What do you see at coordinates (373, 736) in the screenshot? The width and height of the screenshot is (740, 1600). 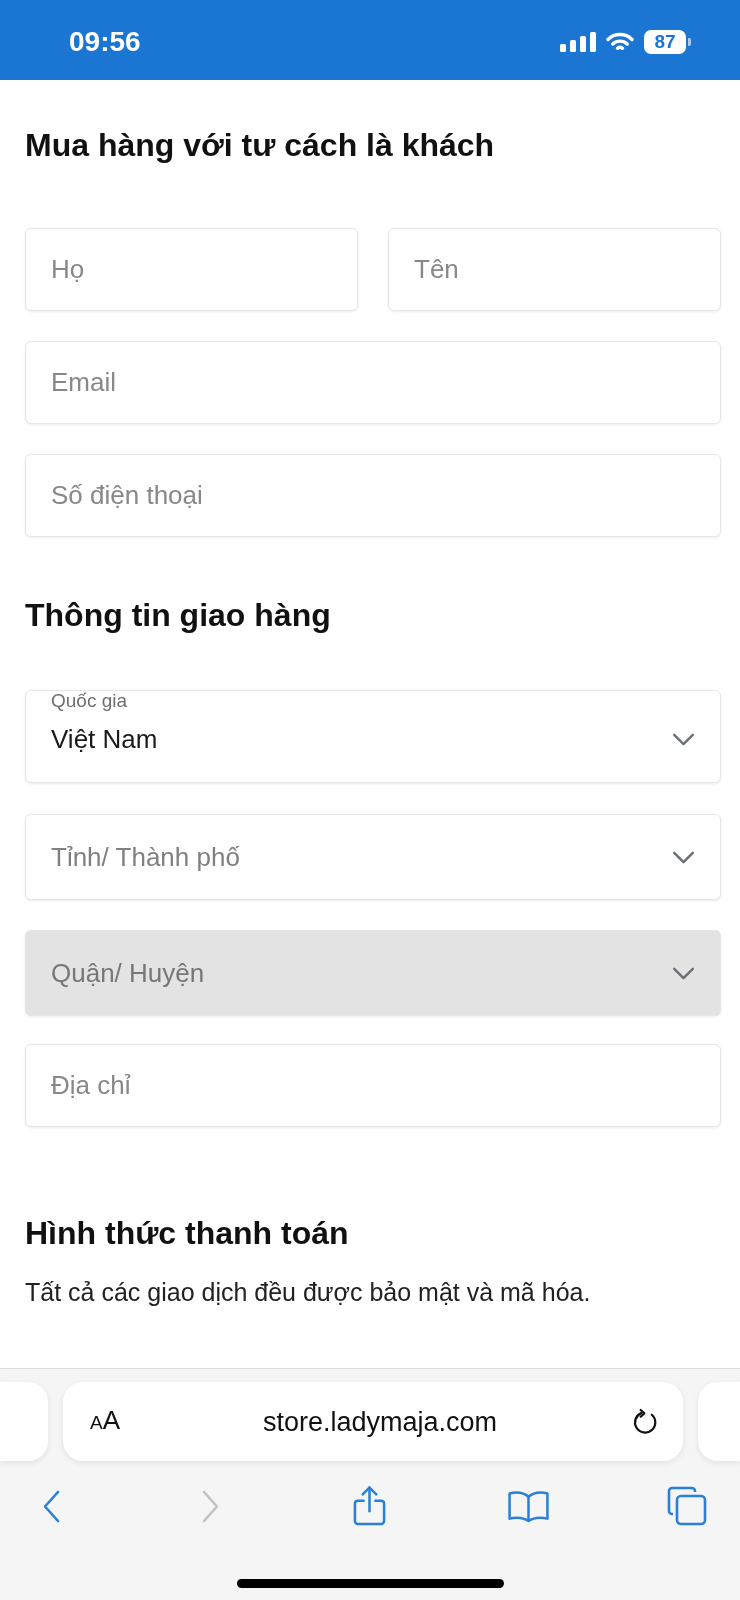 I see `dropdown-select: Quốc gia Việt Nam` at bounding box center [373, 736].